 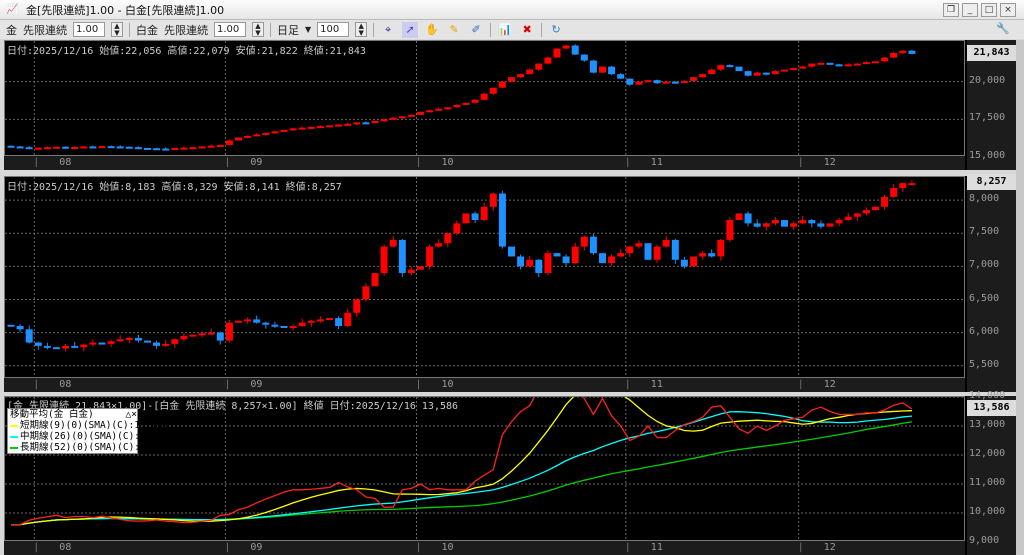 What do you see at coordinates (991, 408) in the screenshot?
I see `last-value-box: 13,586` at bounding box center [991, 408].